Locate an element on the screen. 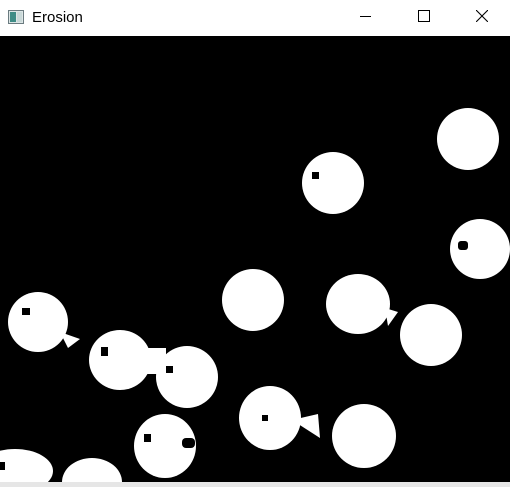 The height and width of the screenshot is (487, 510). maximize-button is located at coordinates (424, 18).